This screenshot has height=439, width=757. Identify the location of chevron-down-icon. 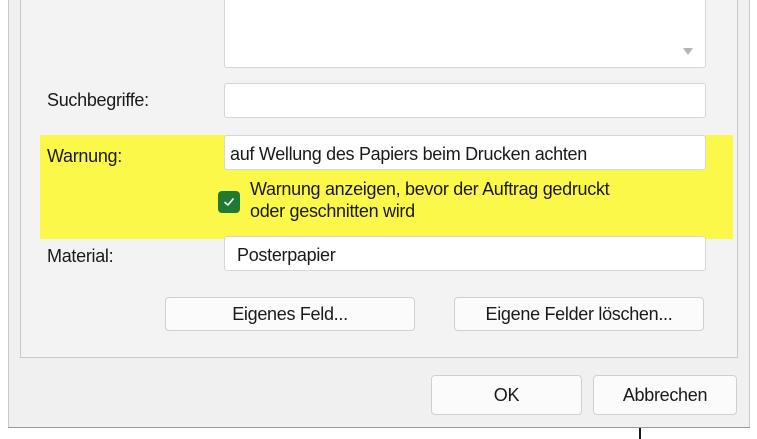
(688, 51).